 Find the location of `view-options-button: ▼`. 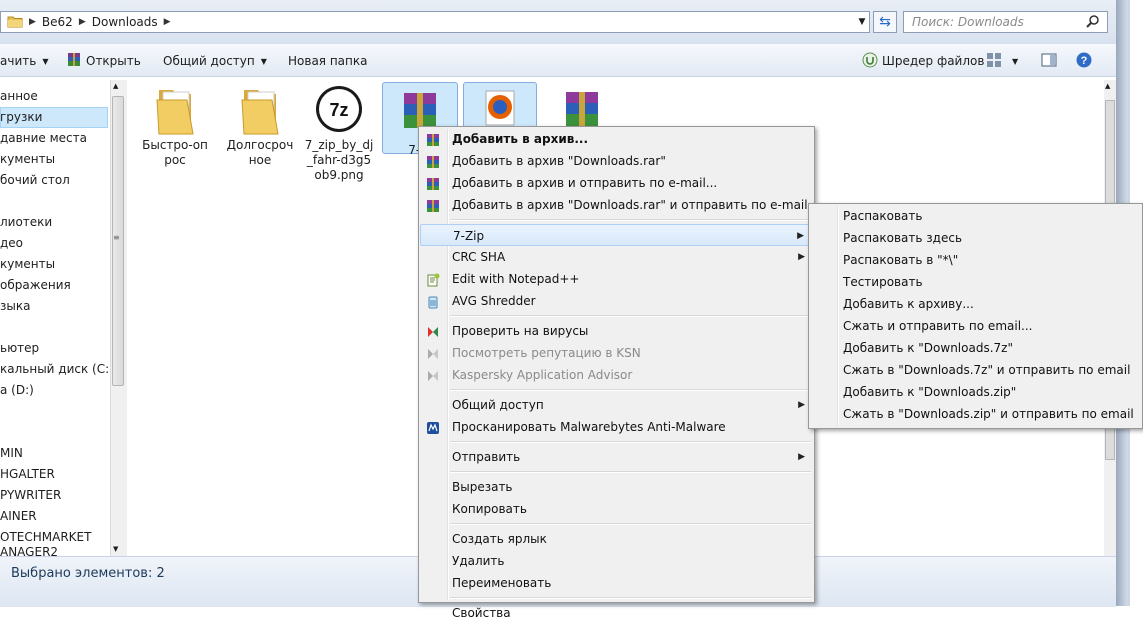

view-options-button: ▼ is located at coordinates (1002, 61).